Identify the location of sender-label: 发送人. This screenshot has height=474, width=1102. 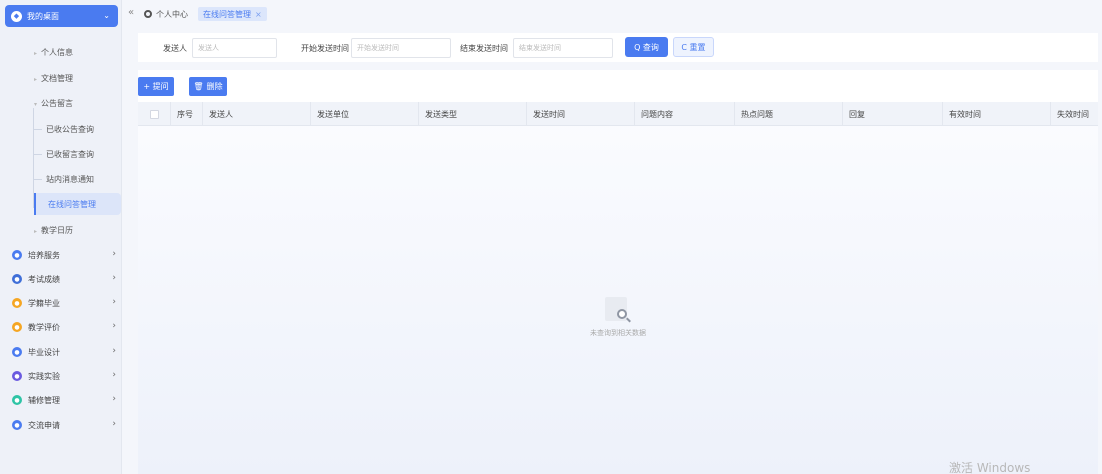
(175, 48).